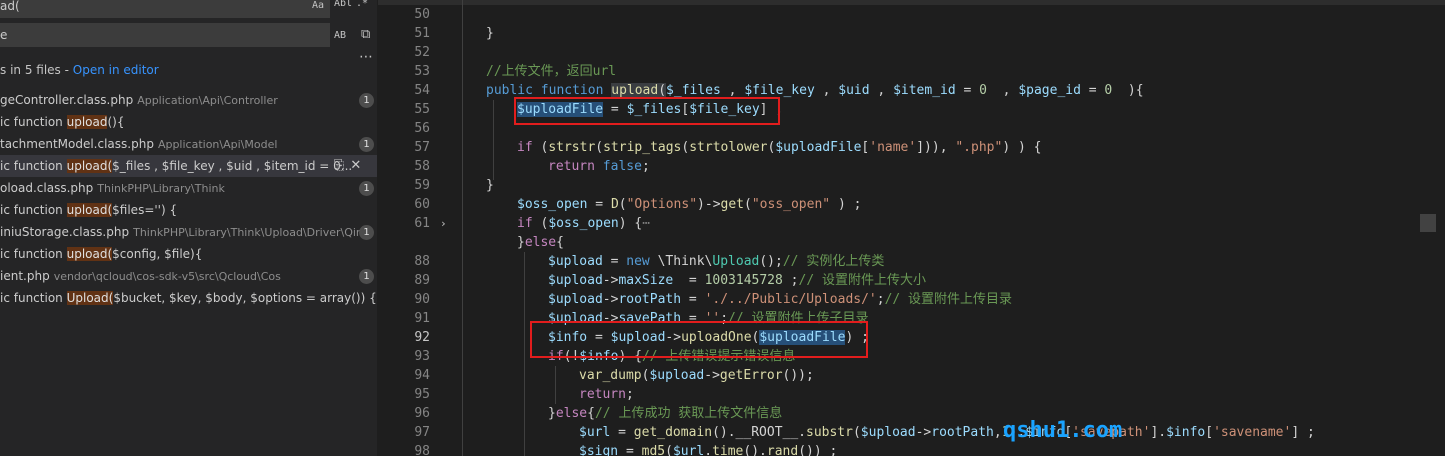 The height and width of the screenshot is (456, 1445). What do you see at coordinates (422, 52) in the screenshot?
I see `code-line: 52` at bounding box center [422, 52].